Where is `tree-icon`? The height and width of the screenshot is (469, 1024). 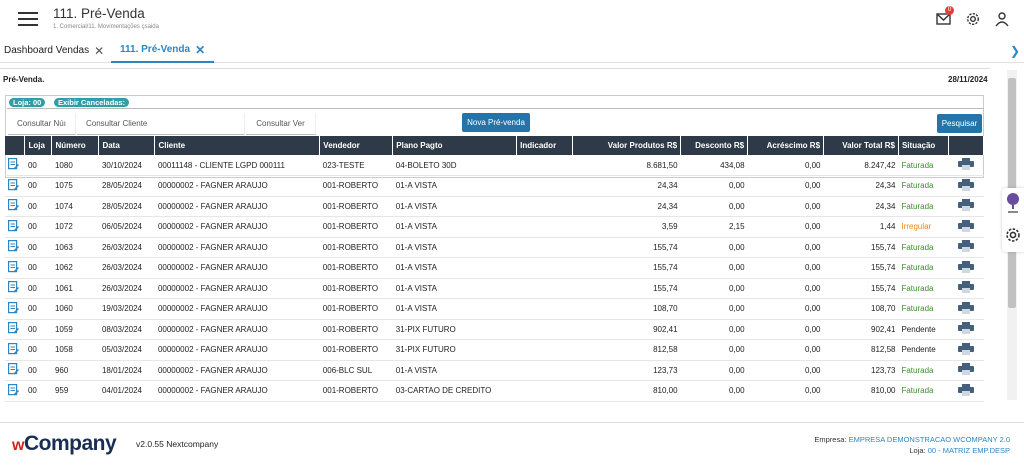
tree-icon is located at coordinates (1013, 205).